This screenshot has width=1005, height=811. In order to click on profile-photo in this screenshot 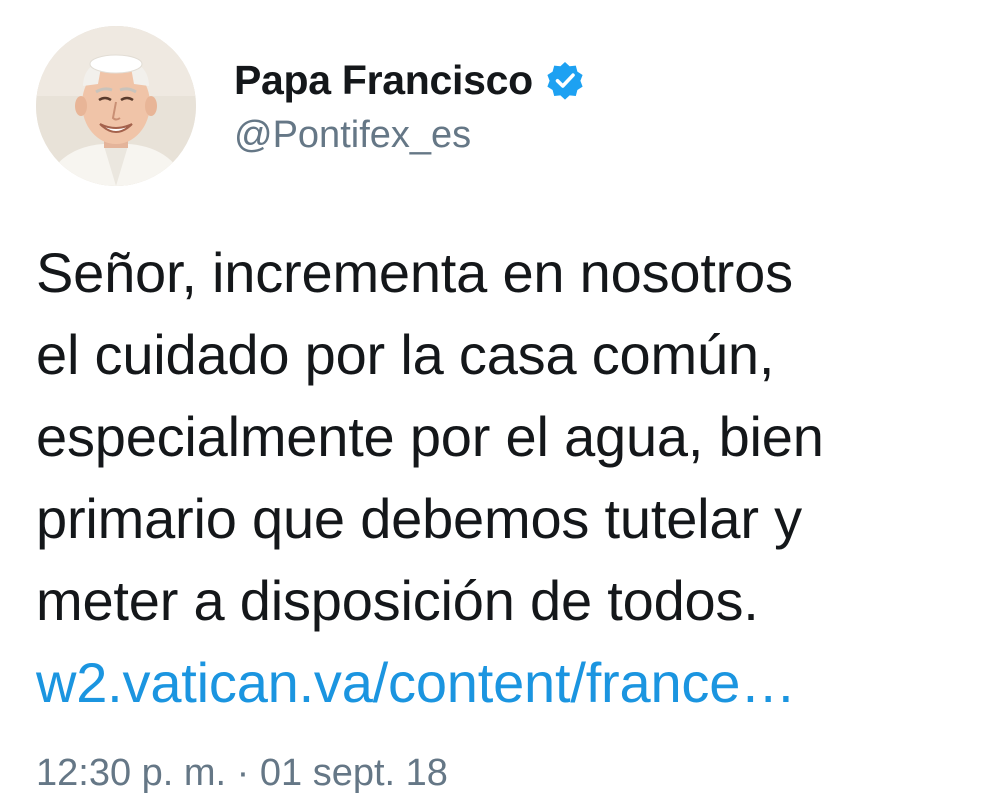, I will do `click(116, 106)`.